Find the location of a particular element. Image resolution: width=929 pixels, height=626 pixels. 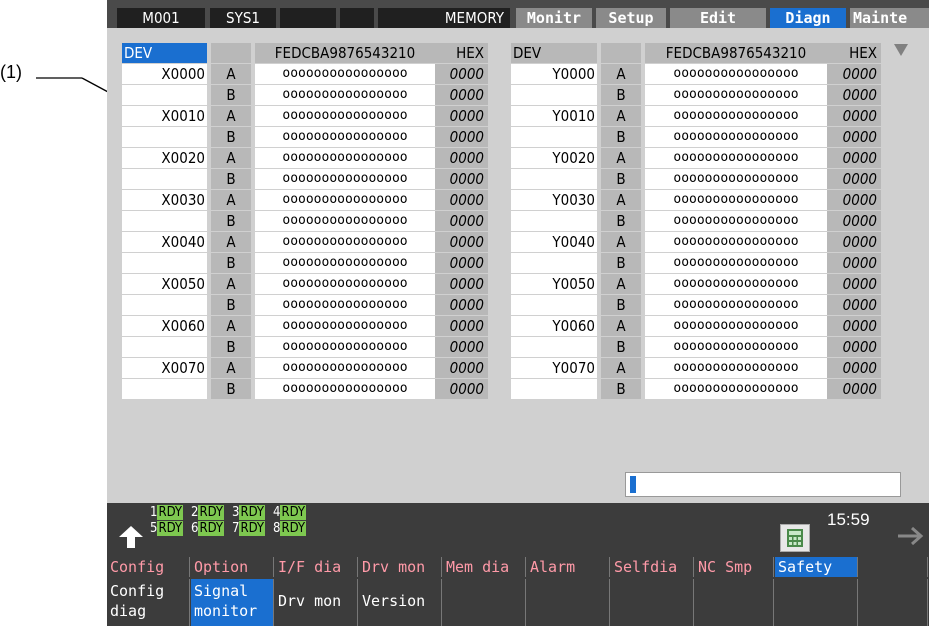

menu-option: Option is located at coordinates (232, 567).